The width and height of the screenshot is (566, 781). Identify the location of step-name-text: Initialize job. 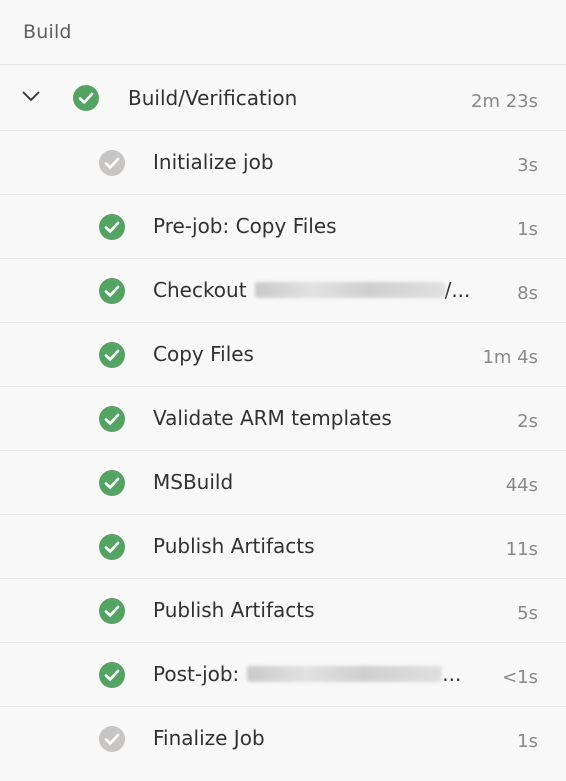
(213, 162).